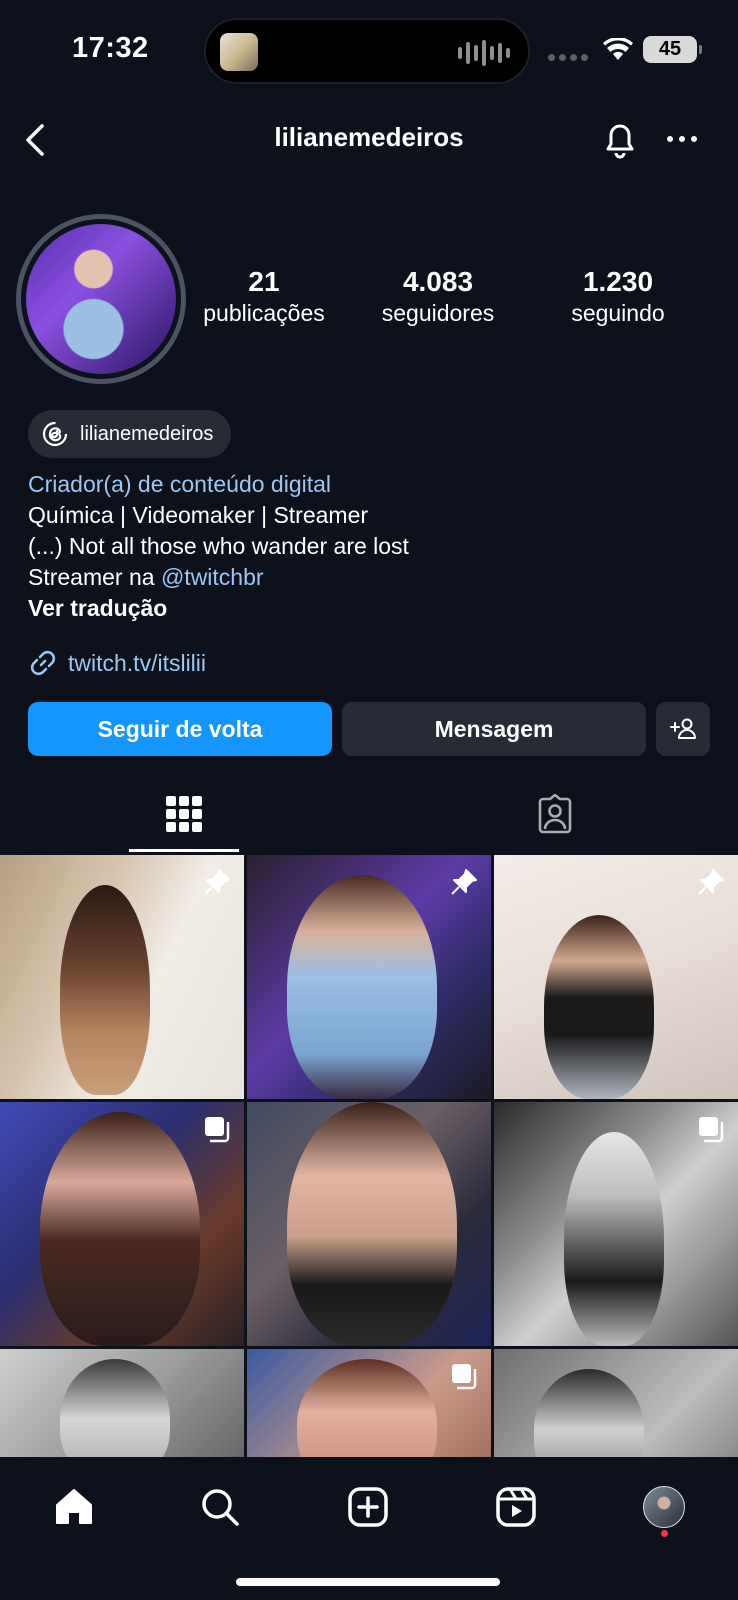 Image resolution: width=738 pixels, height=1600 pixels. Describe the element at coordinates (672, 49) in the screenshot. I see `battery-indicator: 45` at that location.